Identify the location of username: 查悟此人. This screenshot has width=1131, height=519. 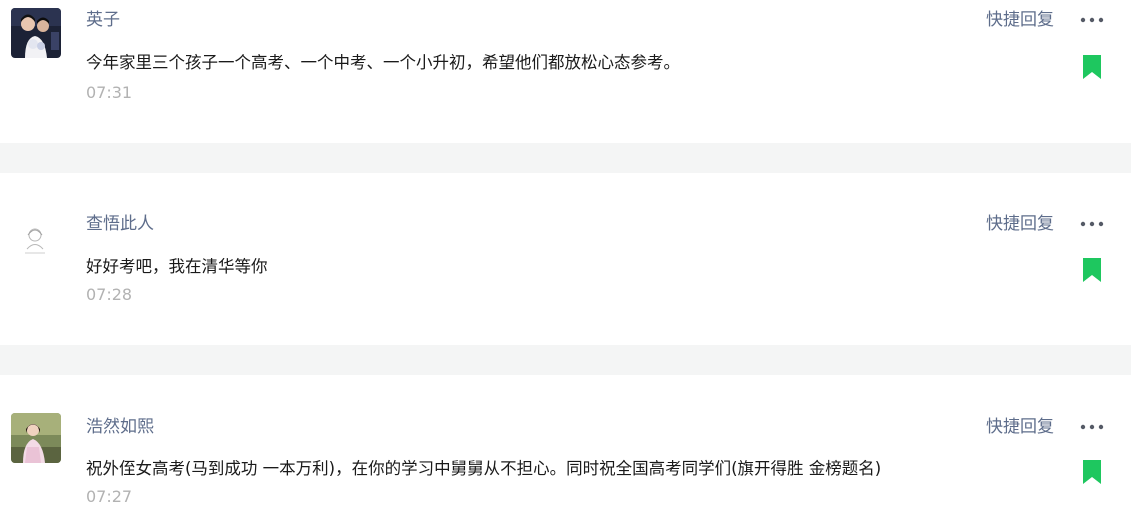
(120, 224).